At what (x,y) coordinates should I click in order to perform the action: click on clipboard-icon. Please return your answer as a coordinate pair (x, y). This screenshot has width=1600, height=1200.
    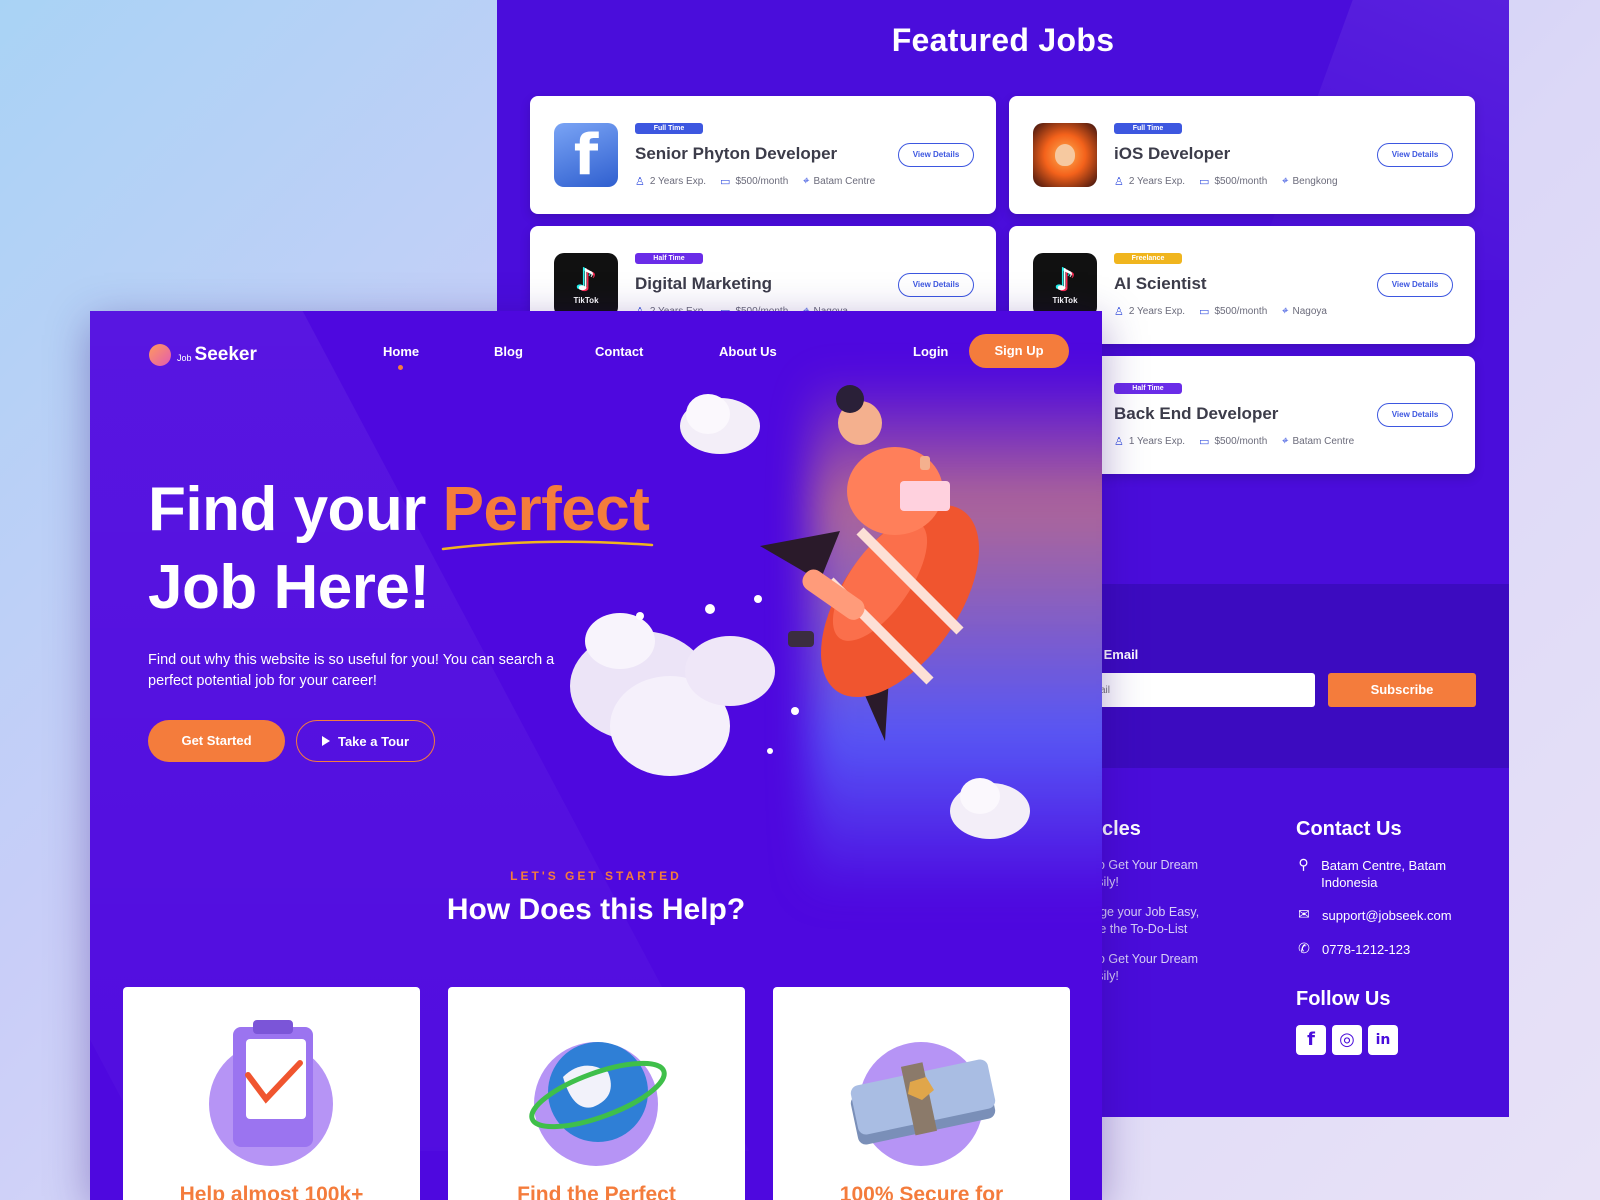
    Looking at the image, I should click on (273, 1083).